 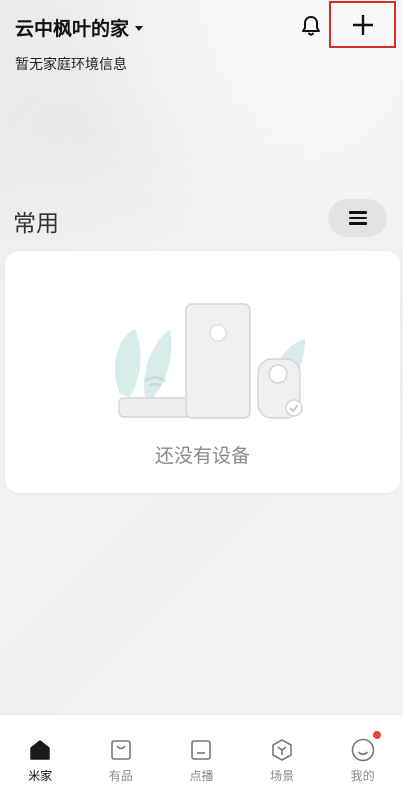 I want to click on tab-dianbo: 点播, so click(x=201, y=749).